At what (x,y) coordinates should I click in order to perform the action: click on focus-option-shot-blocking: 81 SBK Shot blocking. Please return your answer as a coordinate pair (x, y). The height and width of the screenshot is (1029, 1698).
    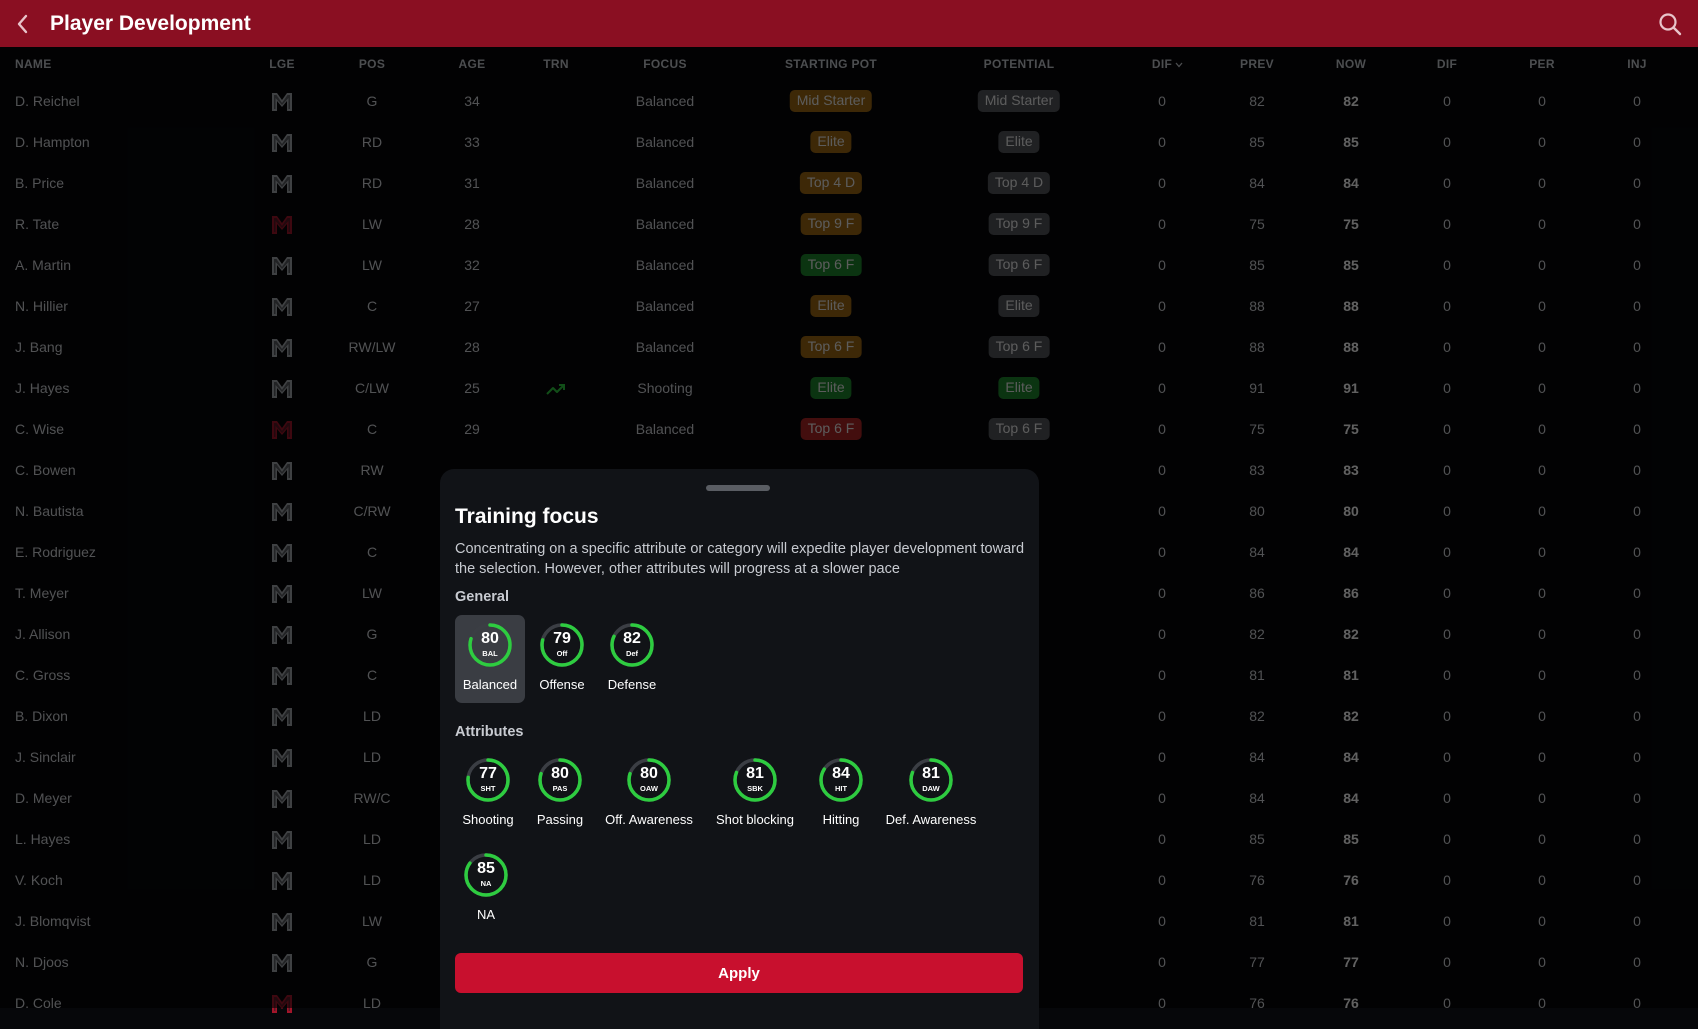
    Looking at the image, I should click on (755, 794).